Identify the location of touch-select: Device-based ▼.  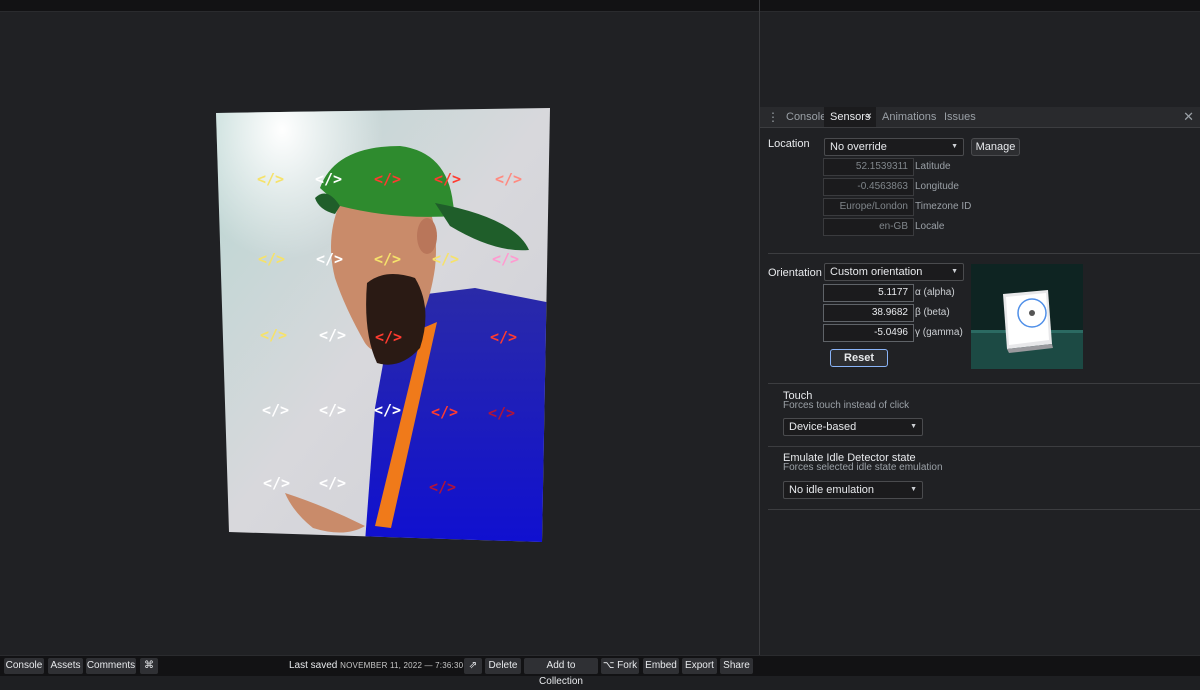
(853, 427).